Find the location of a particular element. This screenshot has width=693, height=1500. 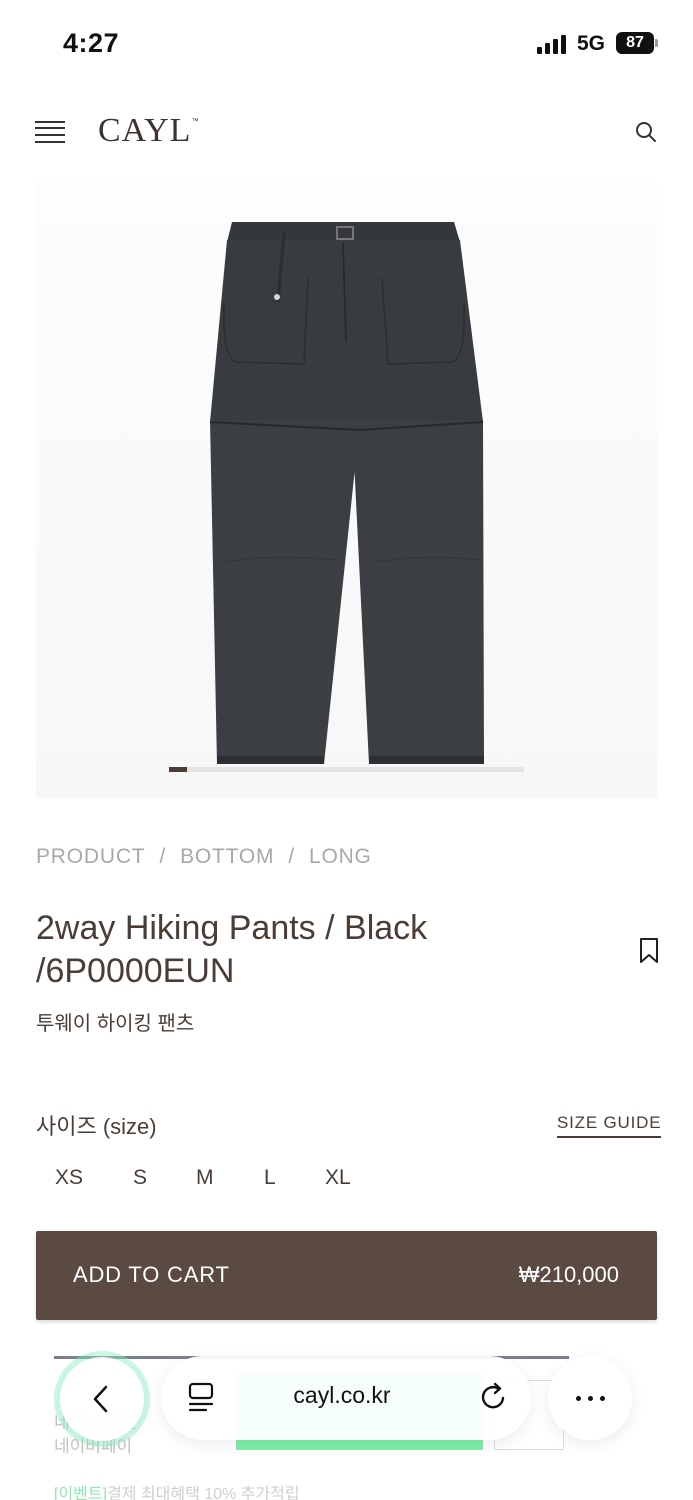

more-button is located at coordinates (590, 1398).